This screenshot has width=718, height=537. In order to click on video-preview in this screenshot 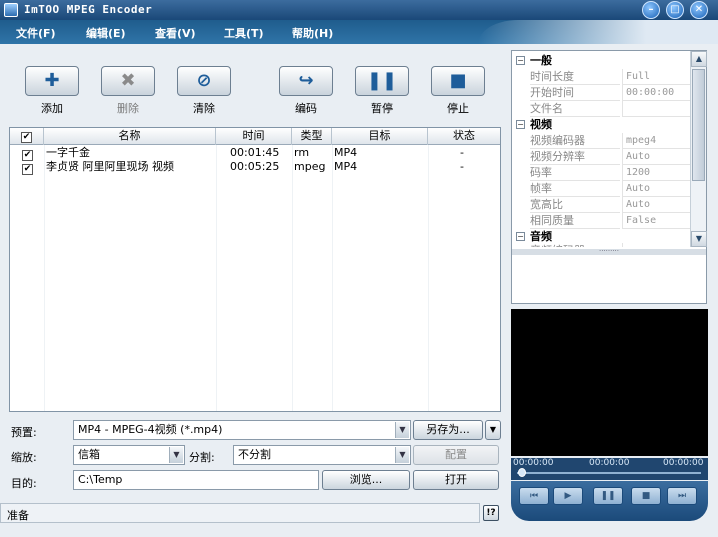, I will do `click(609, 382)`.